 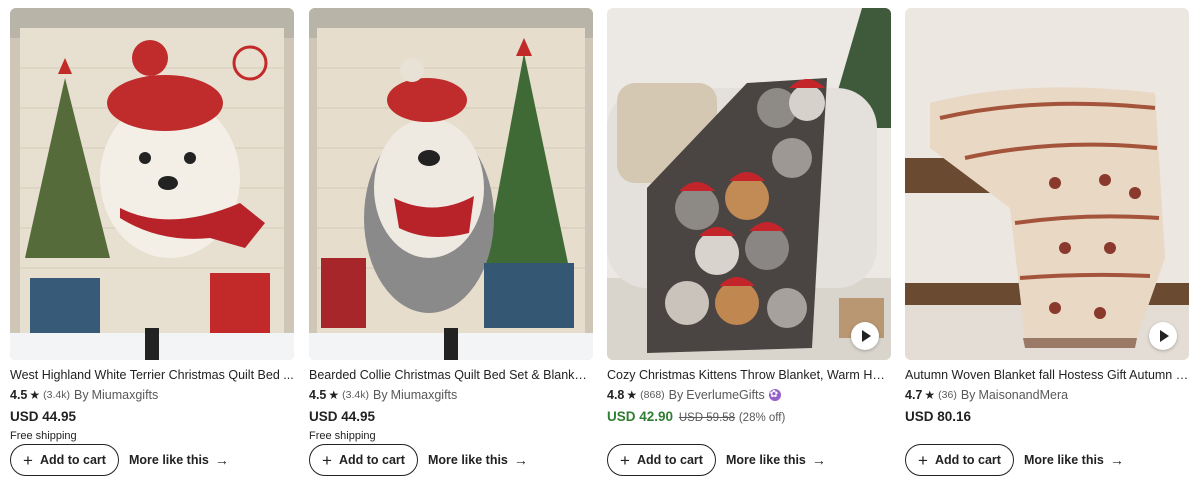 I want to click on listing-price: USD 80.16, so click(x=938, y=416).